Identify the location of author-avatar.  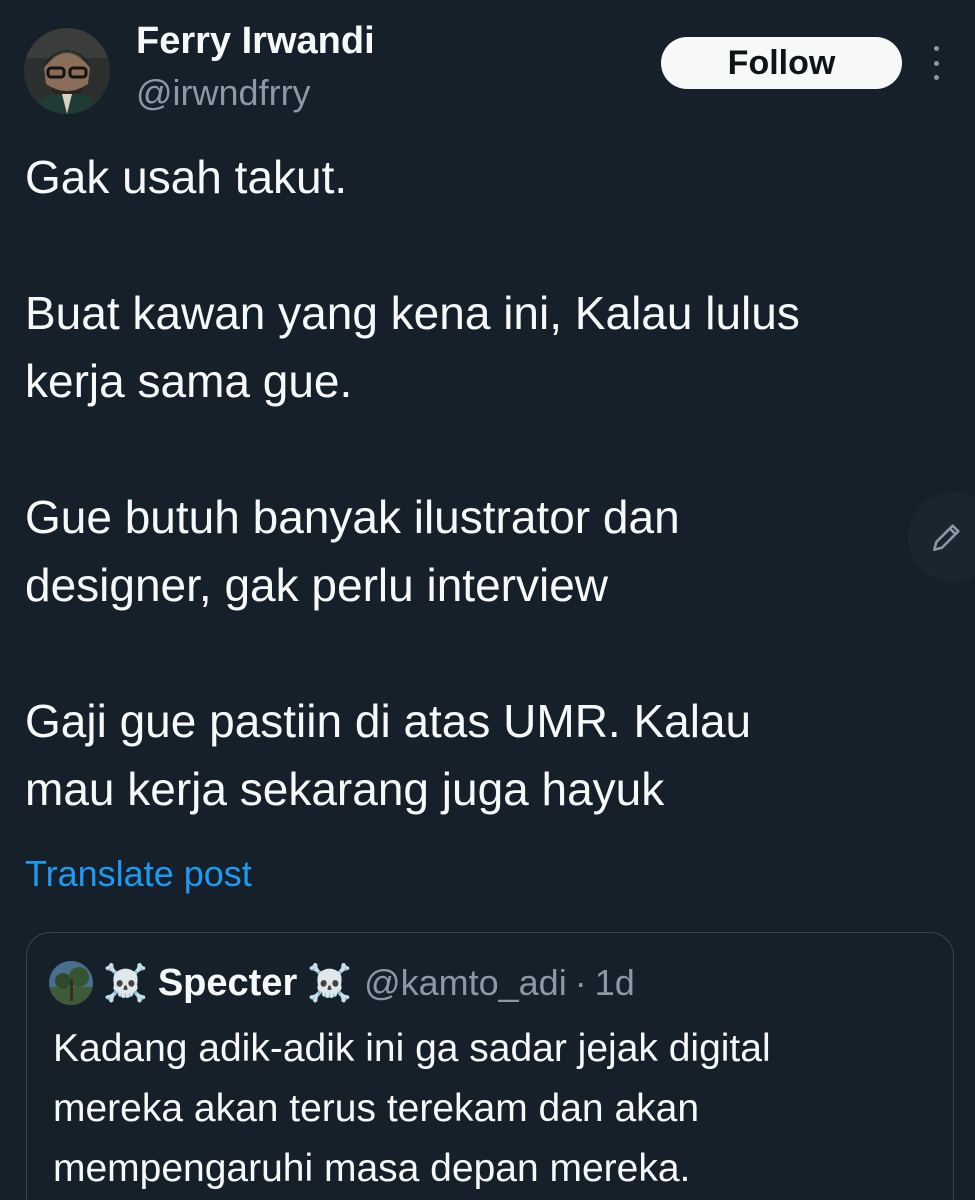
(67, 71).